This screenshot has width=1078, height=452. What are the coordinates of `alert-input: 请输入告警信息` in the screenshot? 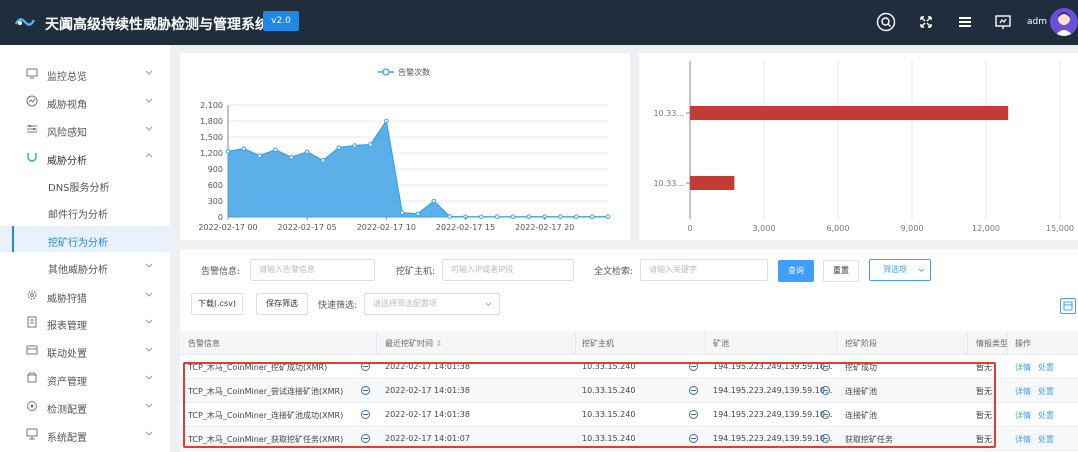 It's located at (312, 270).